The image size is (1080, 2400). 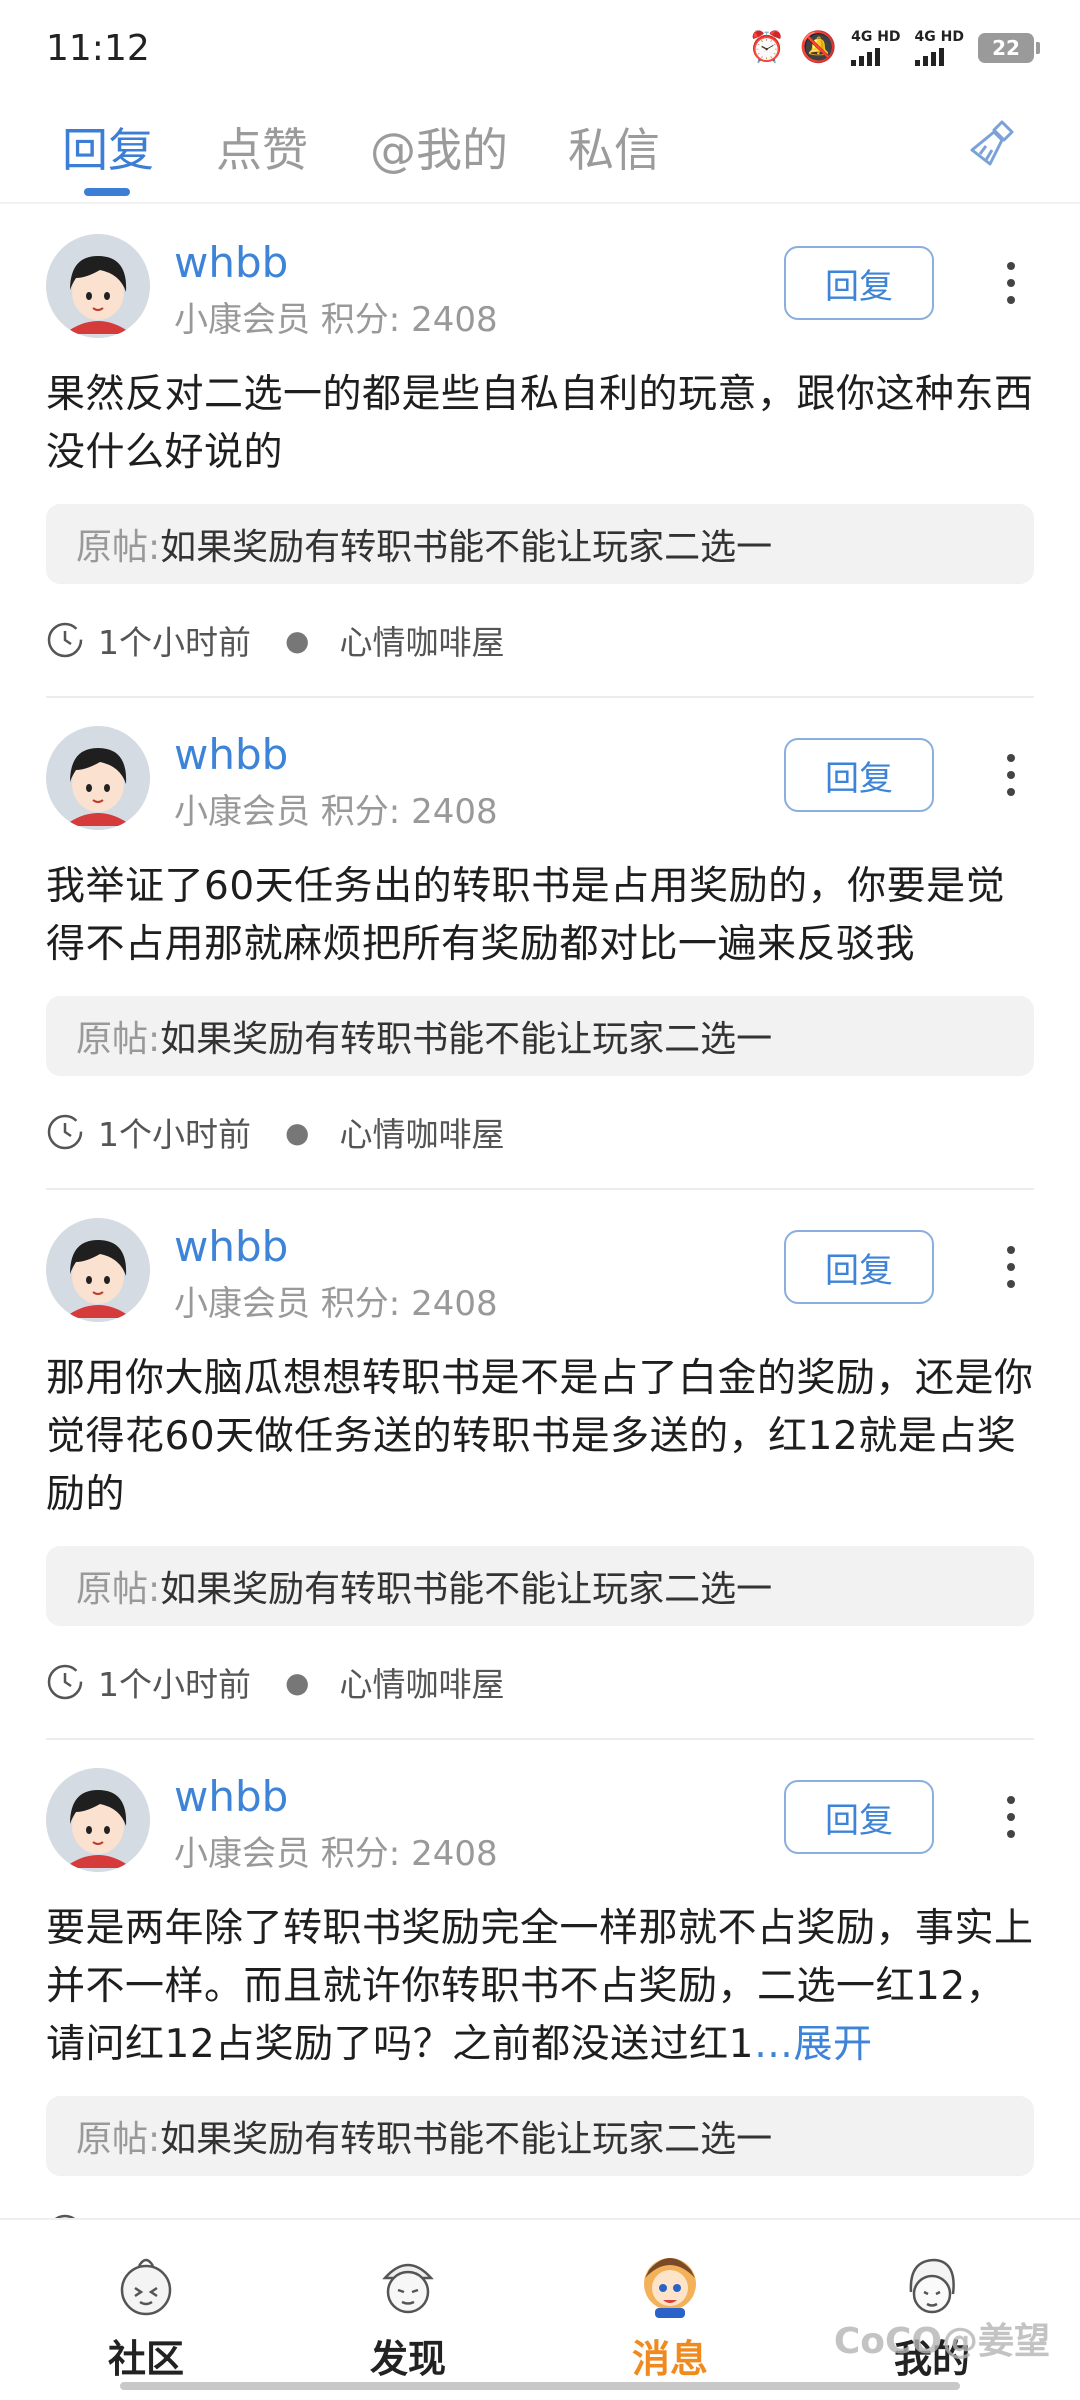 What do you see at coordinates (145, 2359) in the screenshot?
I see `nav-label: 社区` at bounding box center [145, 2359].